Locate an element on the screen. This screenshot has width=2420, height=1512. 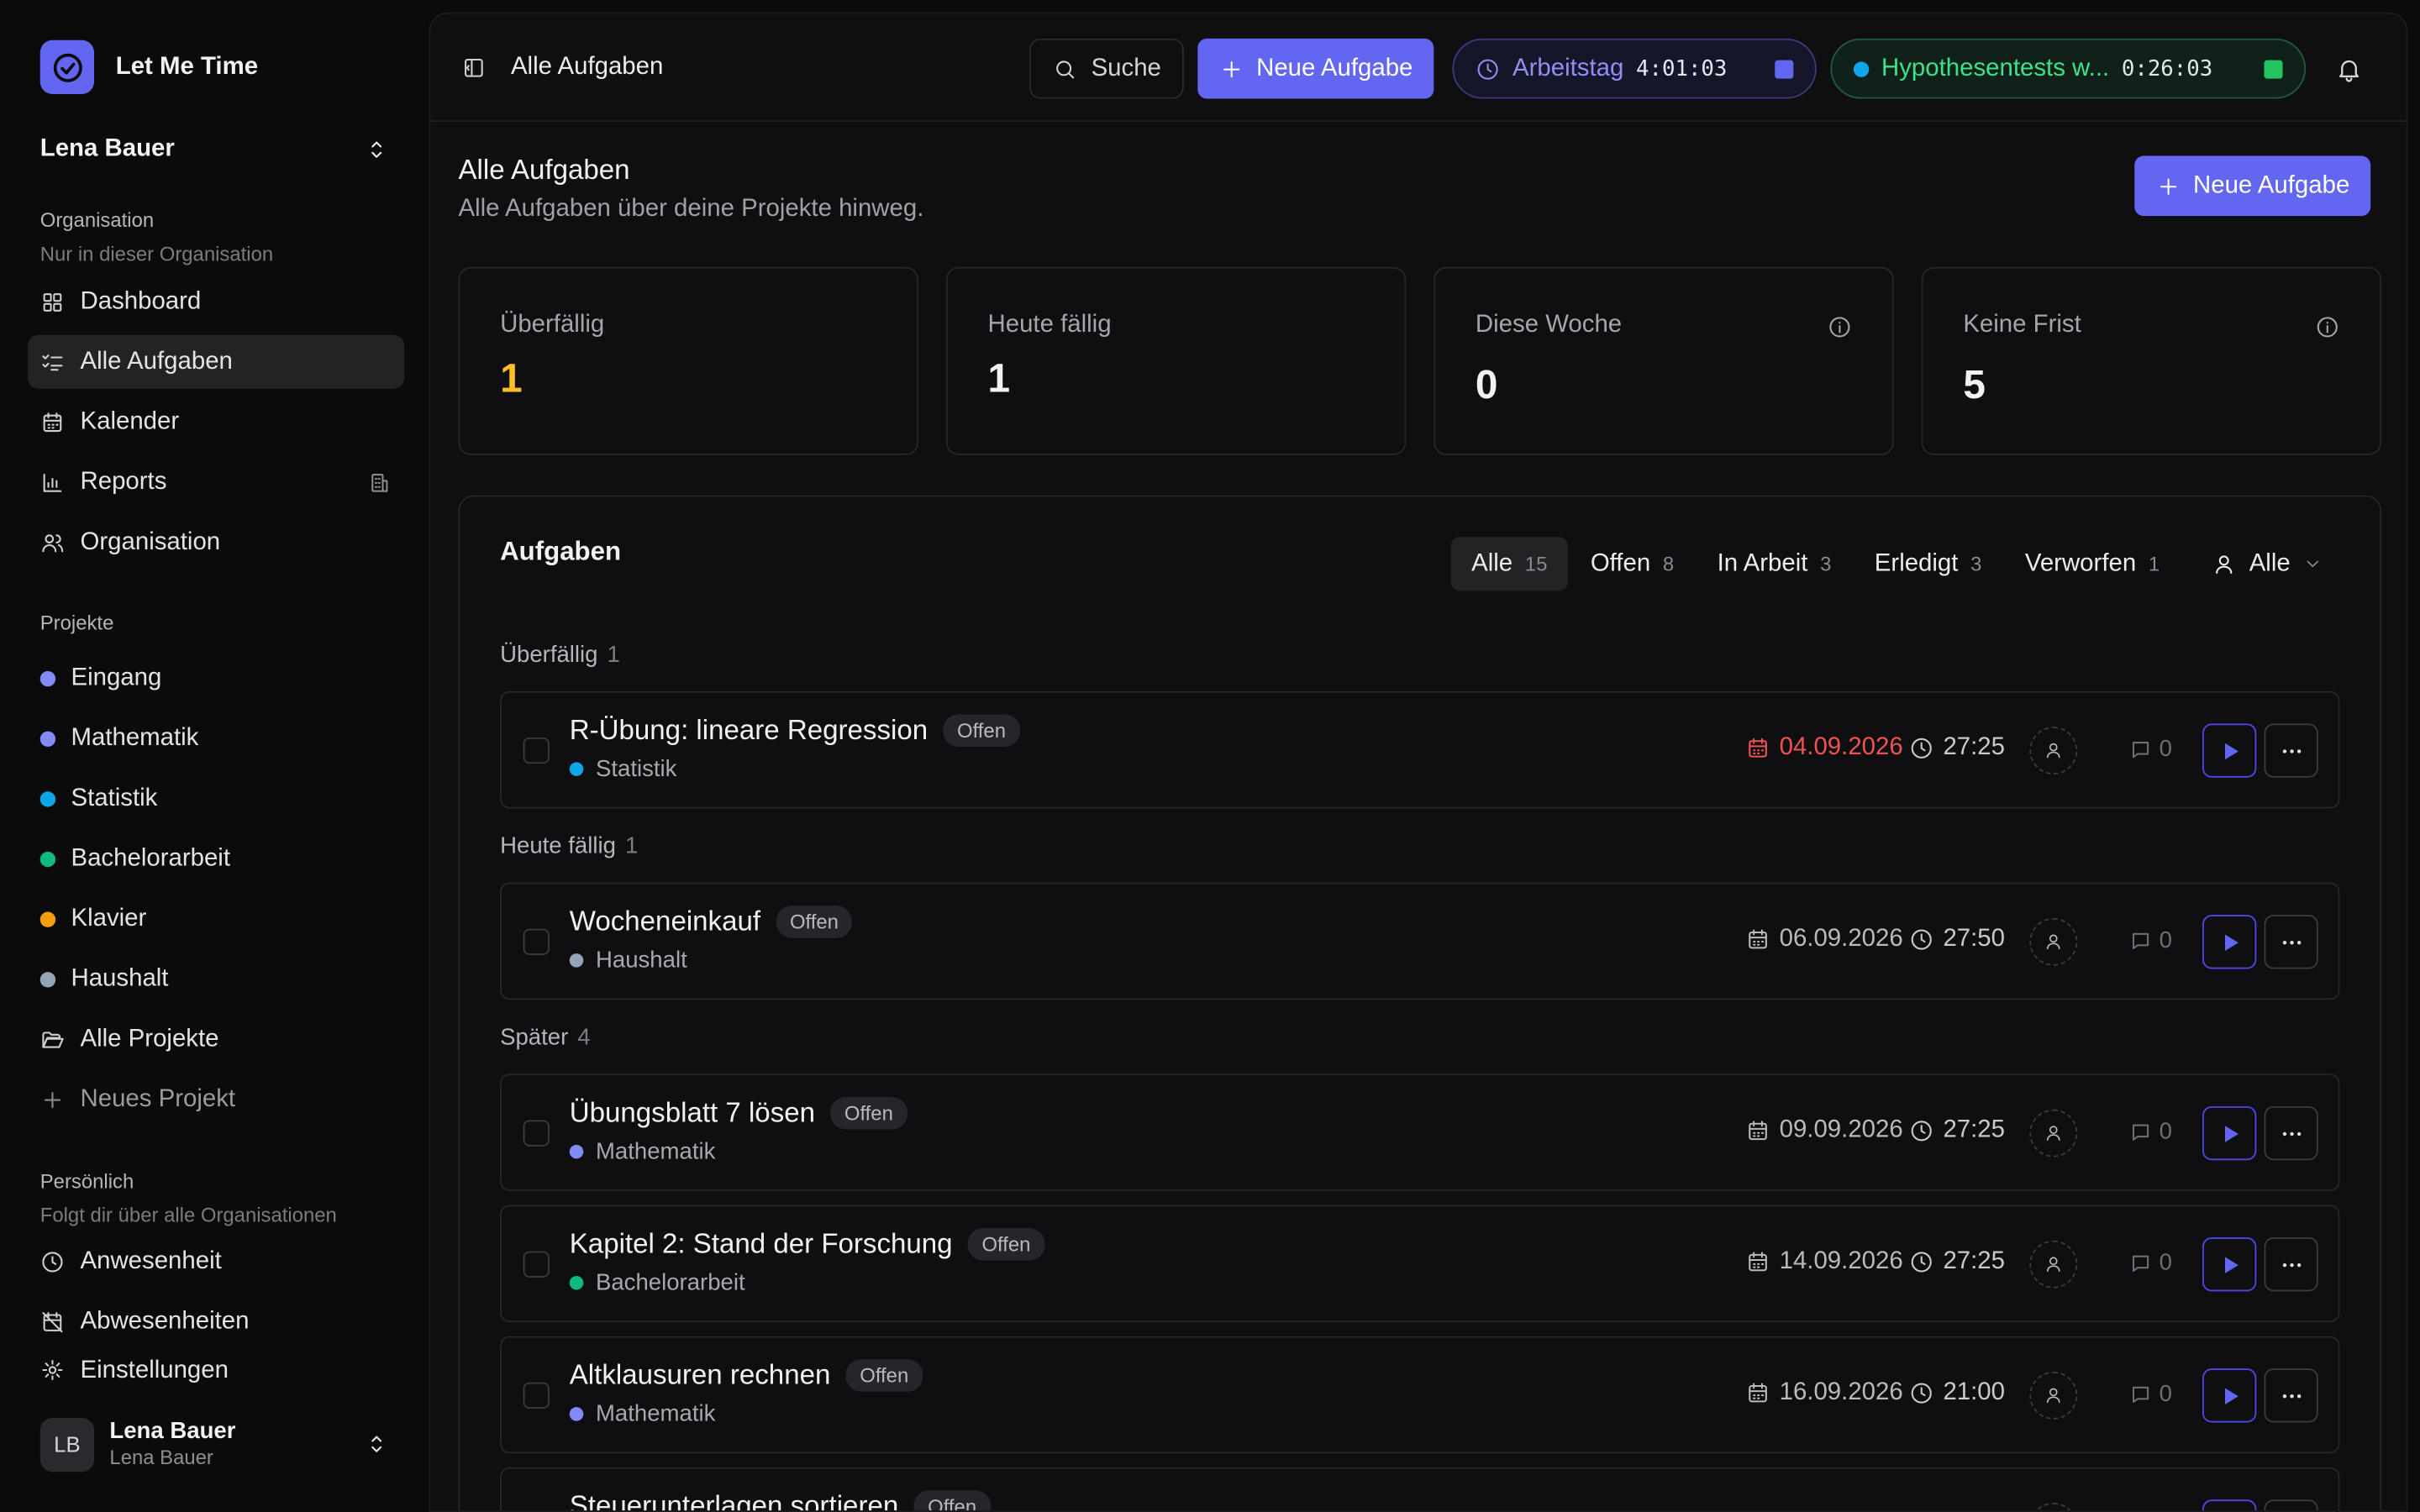
sidebar-project-eingang: Eingang is located at coordinates (216, 678).